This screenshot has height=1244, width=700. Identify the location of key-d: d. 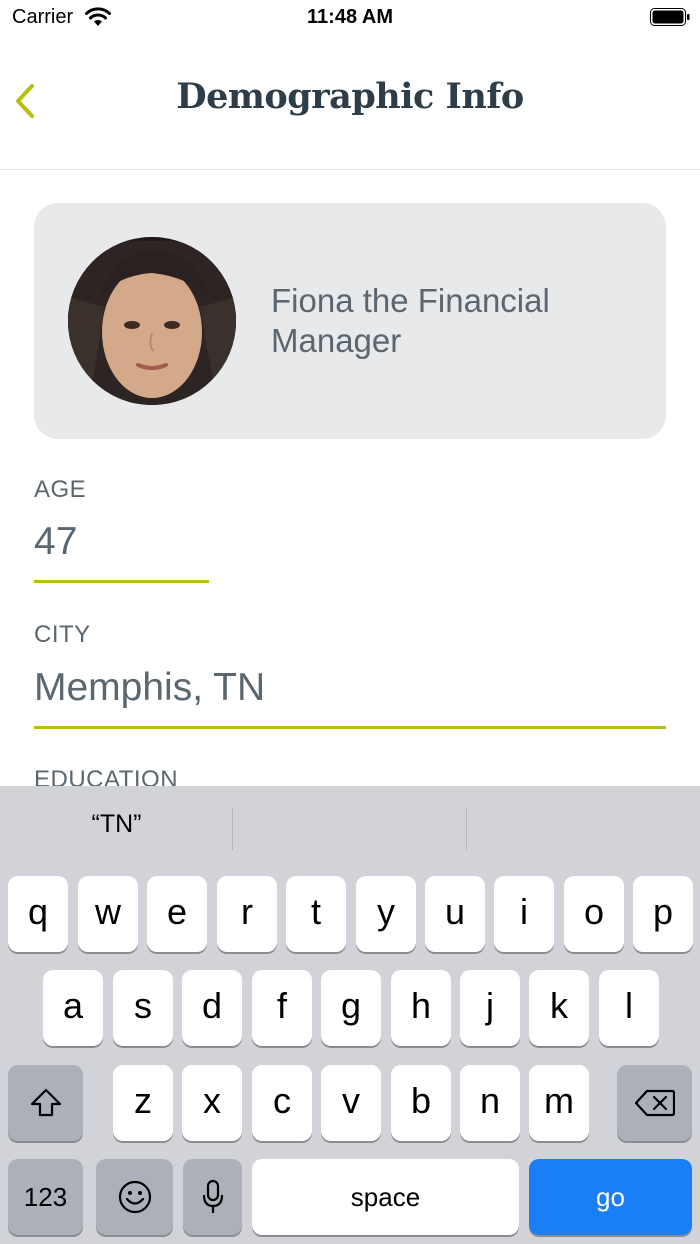
(212, 1008).